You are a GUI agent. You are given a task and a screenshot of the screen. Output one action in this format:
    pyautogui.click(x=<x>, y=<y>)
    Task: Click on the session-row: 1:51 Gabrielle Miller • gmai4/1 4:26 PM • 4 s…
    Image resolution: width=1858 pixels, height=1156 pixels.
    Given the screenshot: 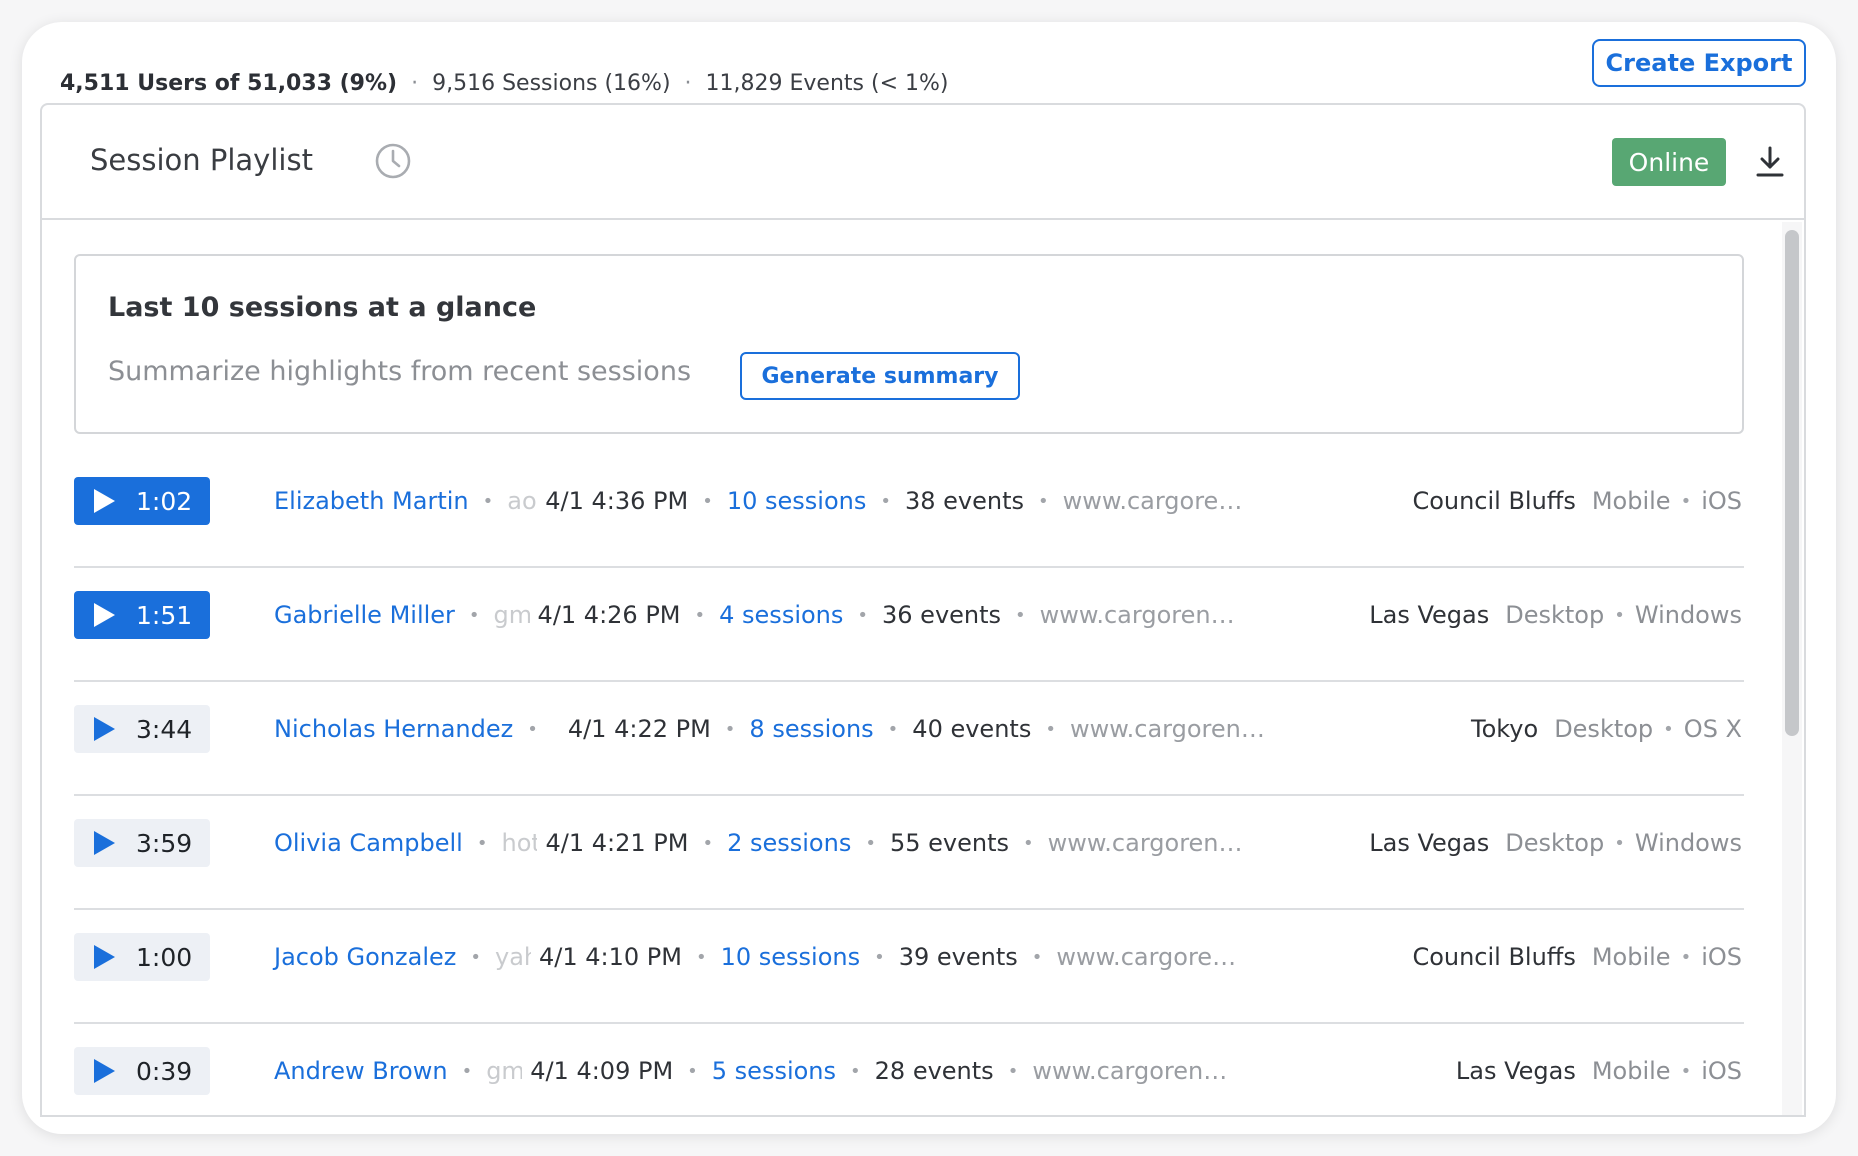 What is the action you would take?
    pyautogui.click(x=909, y=625)
    